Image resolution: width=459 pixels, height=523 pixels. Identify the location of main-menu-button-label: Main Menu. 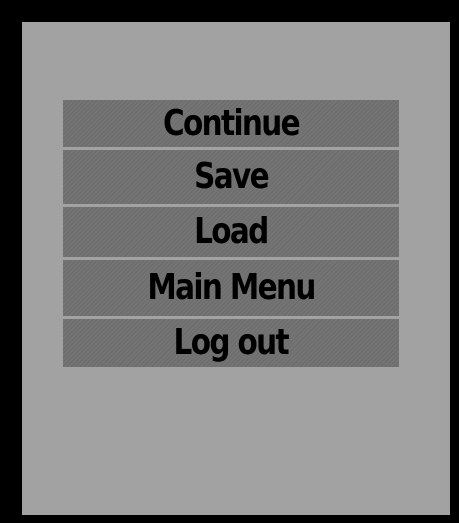
(231, 287).